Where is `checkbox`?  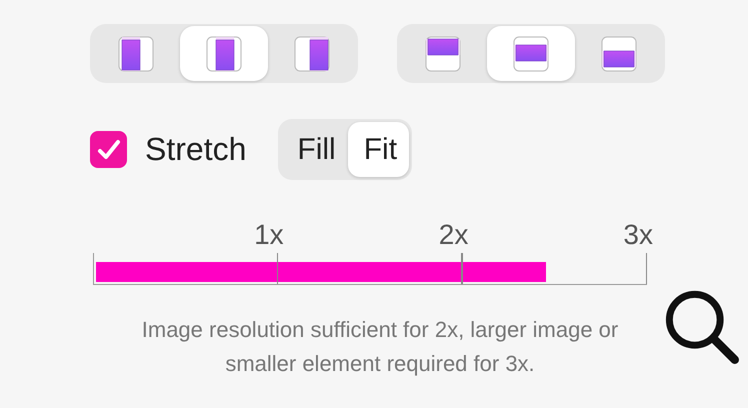 checkbox is located at coordinates (108, 149).